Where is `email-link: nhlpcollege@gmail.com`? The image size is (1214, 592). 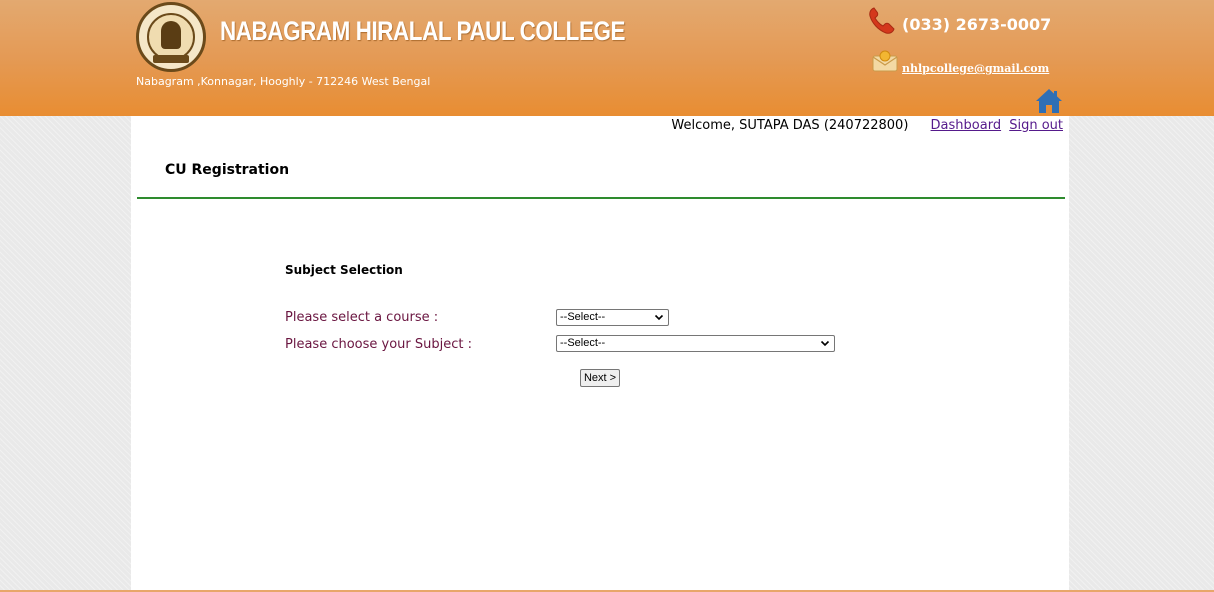 email-link: nhlpcollege@gmail.com is located at coordinates (975, 68).